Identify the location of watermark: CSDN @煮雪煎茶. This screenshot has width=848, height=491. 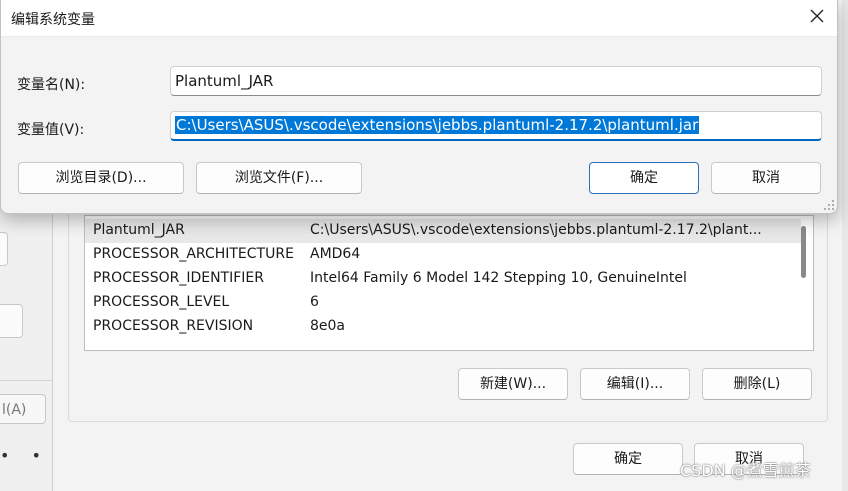
(745, 470).